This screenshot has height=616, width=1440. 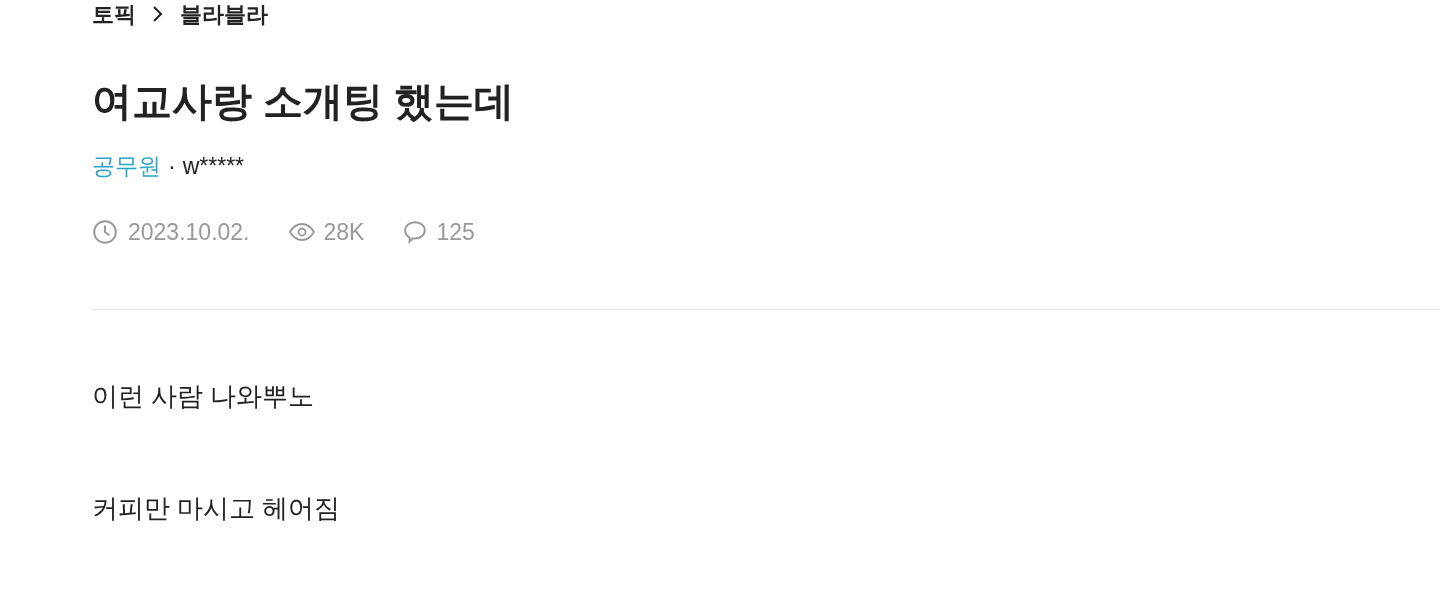 I want to click on body-paragraph: 커피만 마시고 헤어짐, so click(x=217, y=508).